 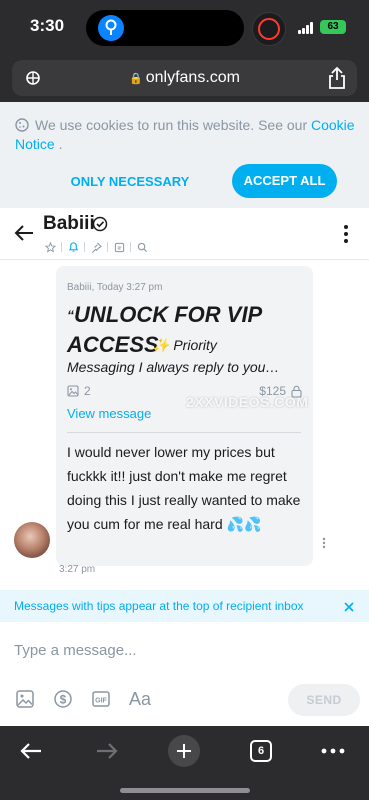 I want to click on browser-back-icon, so click(x=31, y=751).